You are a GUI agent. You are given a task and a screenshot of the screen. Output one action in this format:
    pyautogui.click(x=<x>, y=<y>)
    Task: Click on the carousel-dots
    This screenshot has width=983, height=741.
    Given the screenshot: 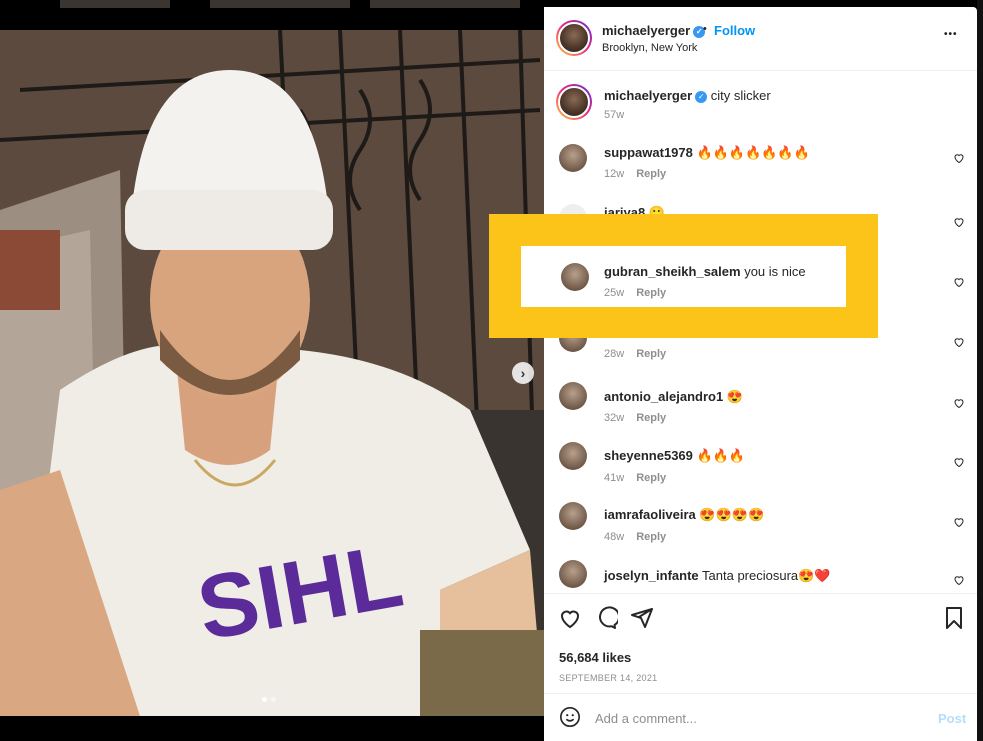 What is the action you would take?
    pyautogui.click(x=269, y=699)
    